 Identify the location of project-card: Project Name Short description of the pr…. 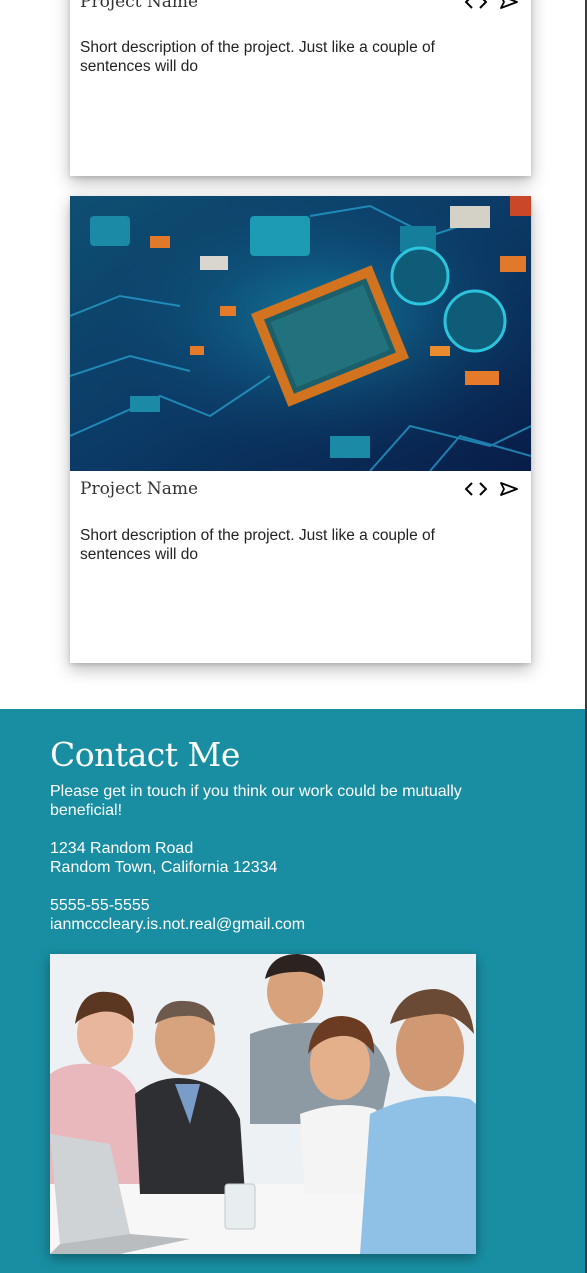
(300, 88).